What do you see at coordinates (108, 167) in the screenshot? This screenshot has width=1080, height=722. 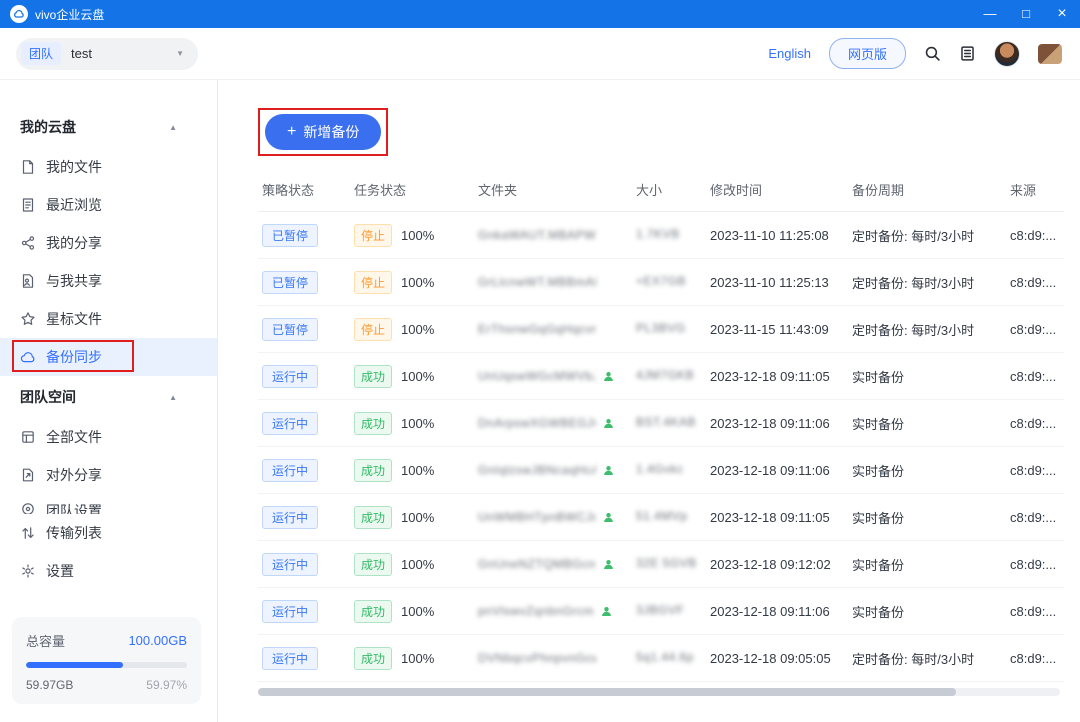 I see `sidebar-item-my-files: 我的文件` at bounding box center [108, 167].